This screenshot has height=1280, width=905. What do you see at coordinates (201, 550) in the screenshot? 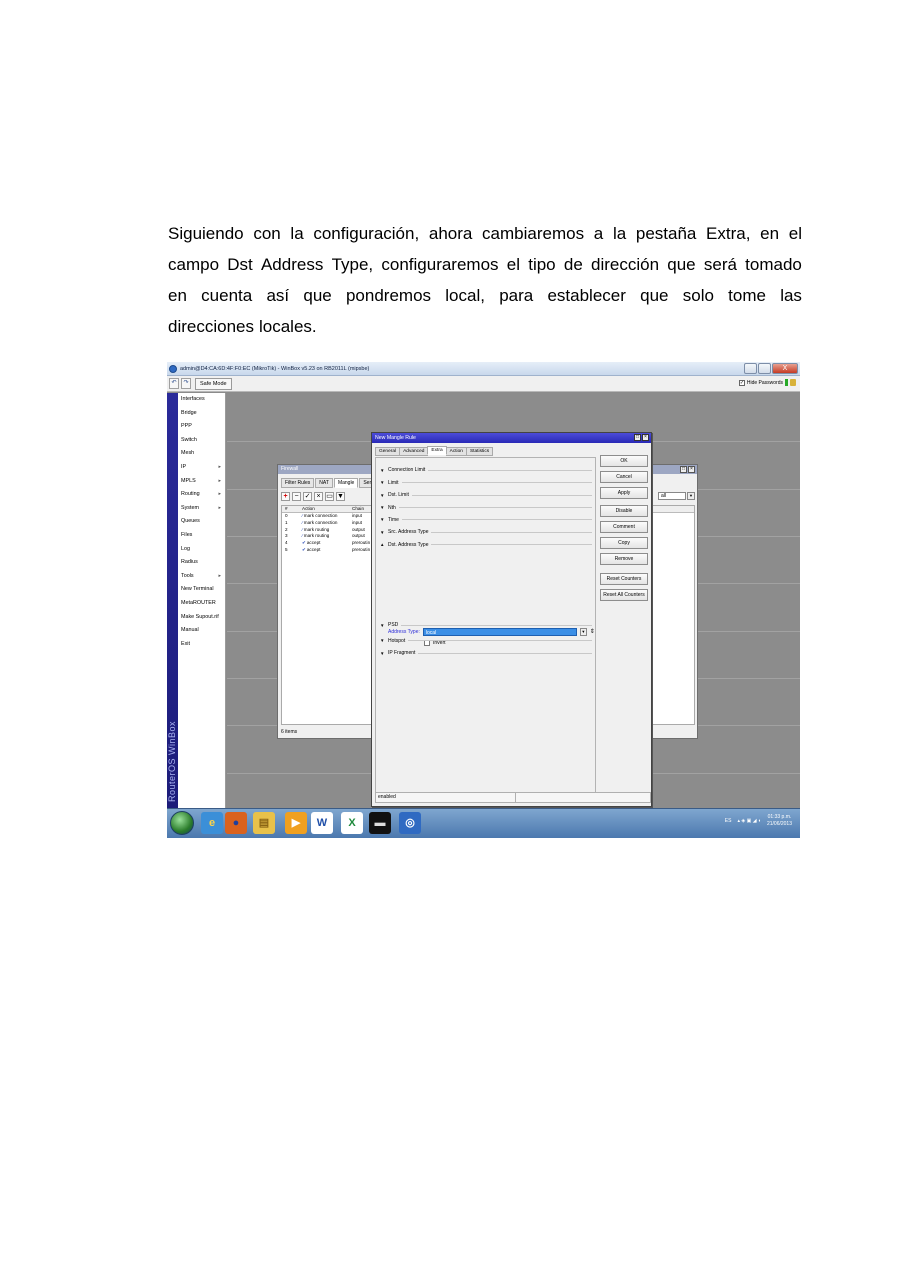
I see `menu-item: Log` at bounding box center [201, 550].